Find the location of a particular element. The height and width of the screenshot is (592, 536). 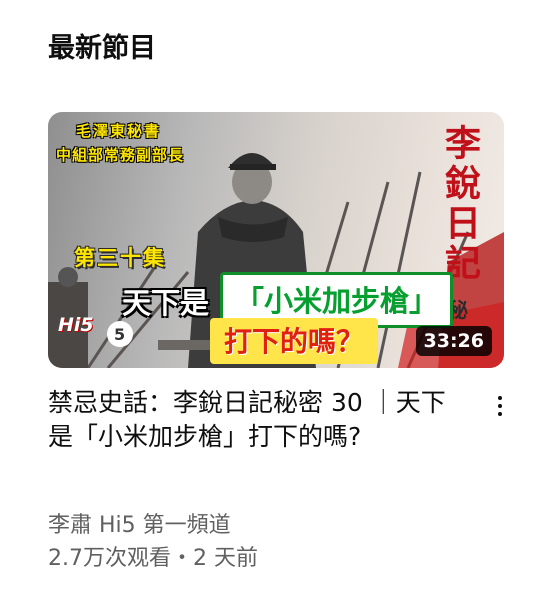

video-stats: 2.7万次观看・2 天前 is located at coordinates (153, 558).